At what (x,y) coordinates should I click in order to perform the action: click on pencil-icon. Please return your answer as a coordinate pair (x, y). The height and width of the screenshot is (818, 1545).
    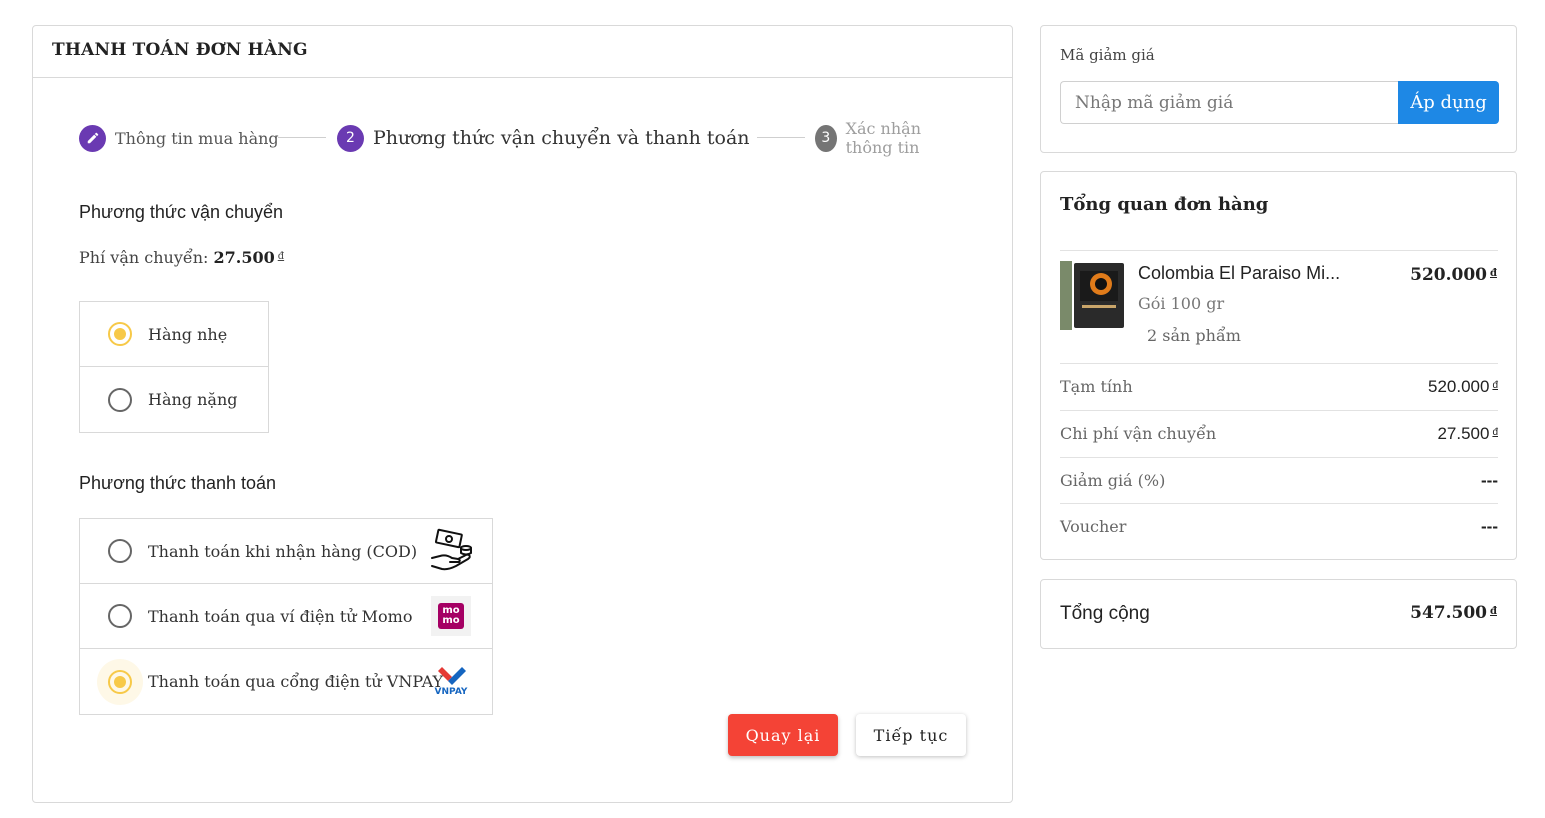
    Looking at the image, I should click on (92, 138).